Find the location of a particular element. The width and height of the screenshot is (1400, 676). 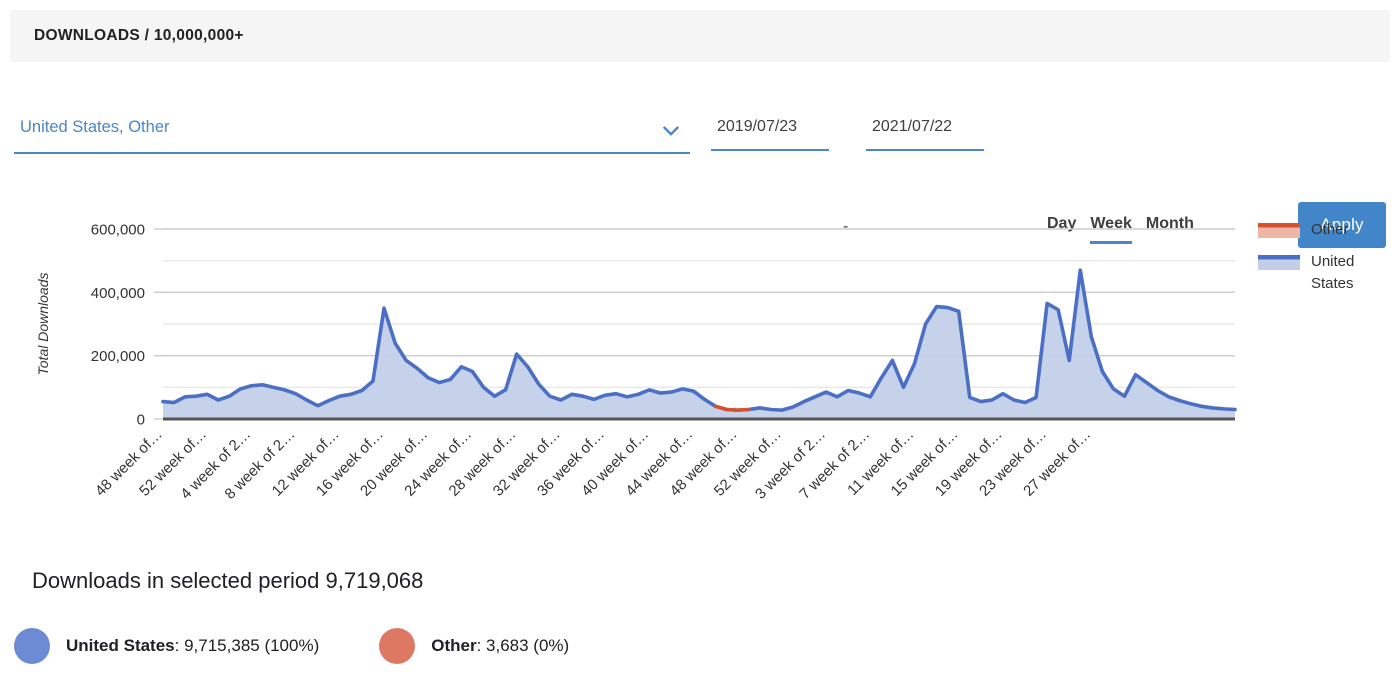

summary-colon-other: : is located at coordinates (481, 645).